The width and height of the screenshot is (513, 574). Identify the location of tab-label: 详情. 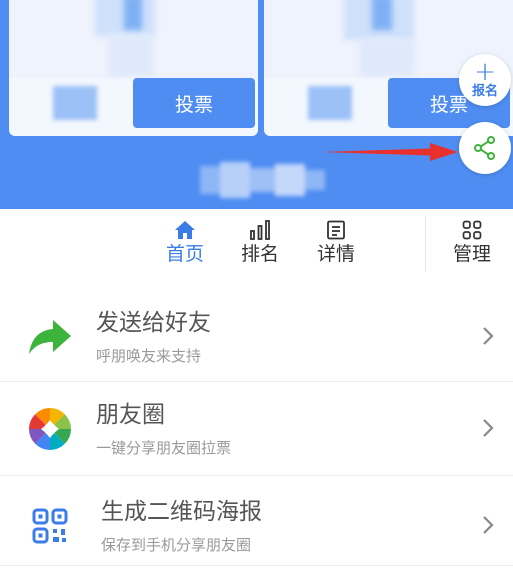
(335, 253).